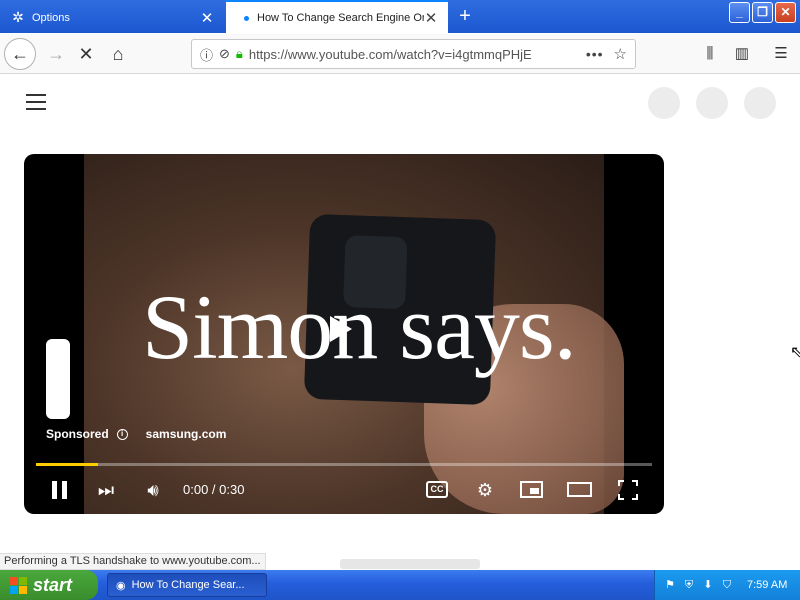 This screenshot has width=800, height=600. What do you see at coordinates (359, 327) in the screenshot?
I see `video-overlay-text: Simon says.` at bounding box center [359, 327].